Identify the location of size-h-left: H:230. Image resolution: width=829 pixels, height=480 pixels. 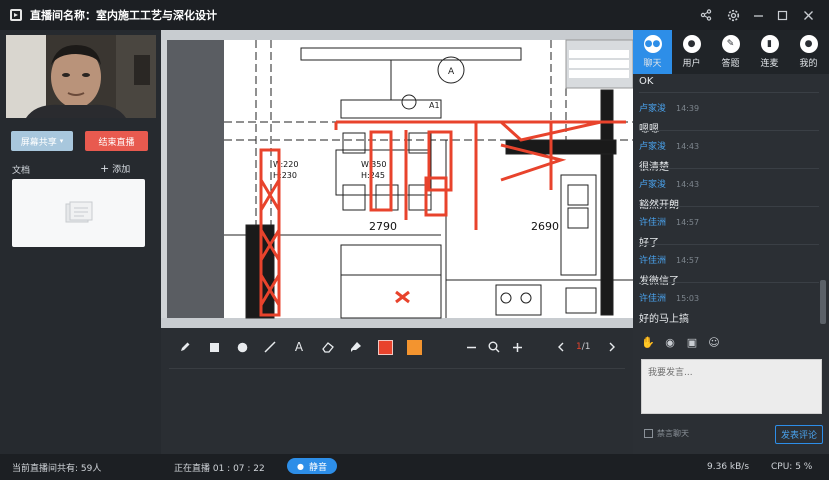
(285, 175).